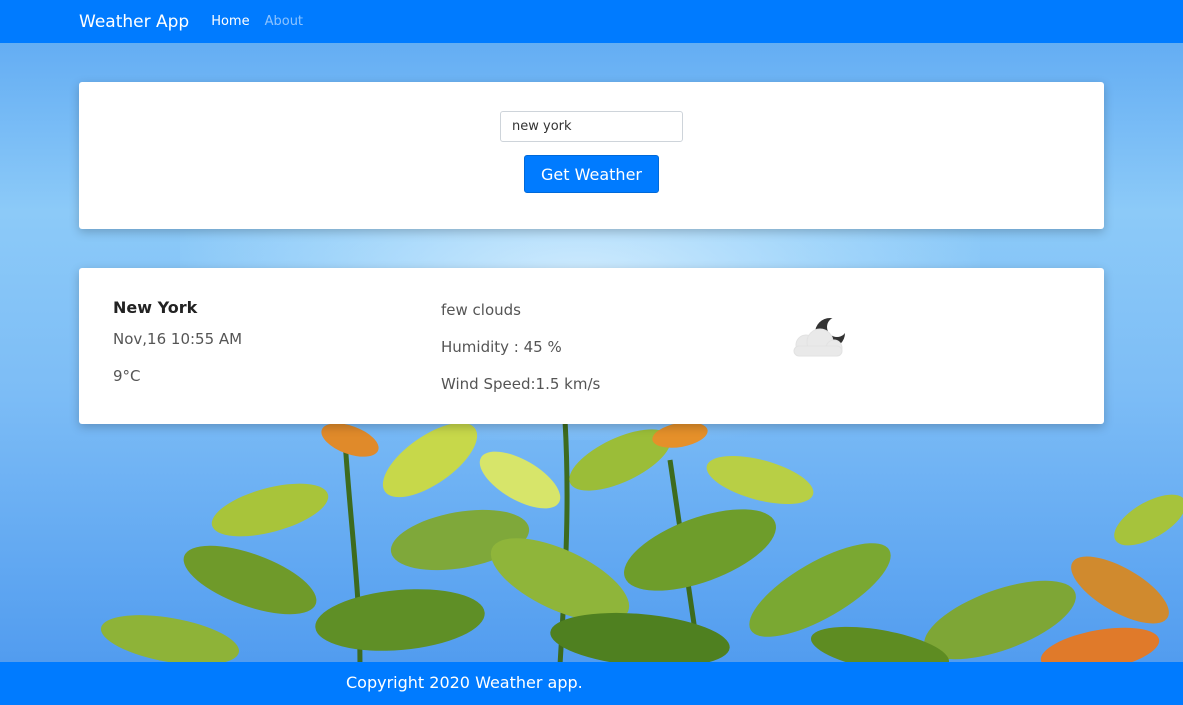 The width and height of the screenshot is (1183, 705). Describe the element at coordinates (464, 682) in the screenshot. I see `copyright-text: Copyright 2020 Weather app.` at that location.